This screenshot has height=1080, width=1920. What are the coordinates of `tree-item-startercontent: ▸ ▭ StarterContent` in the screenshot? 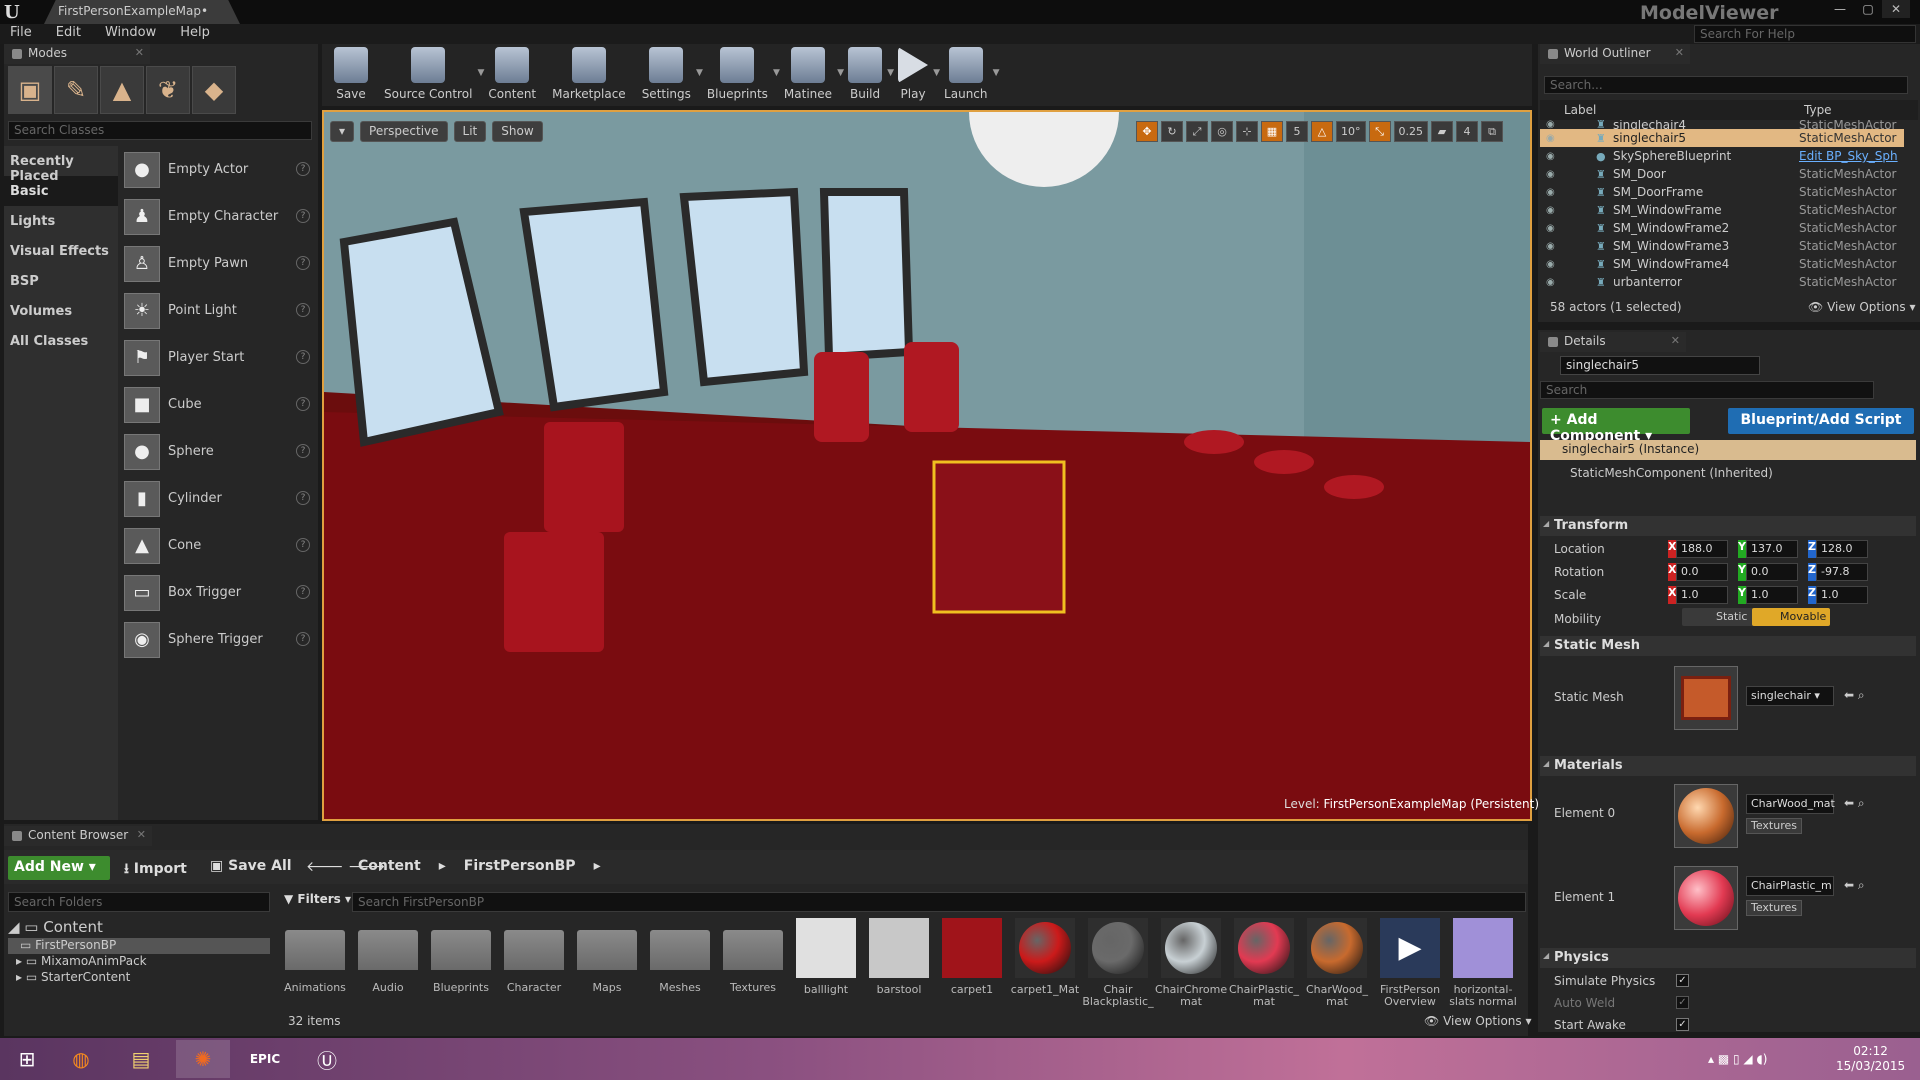 It's located at (139, 978).